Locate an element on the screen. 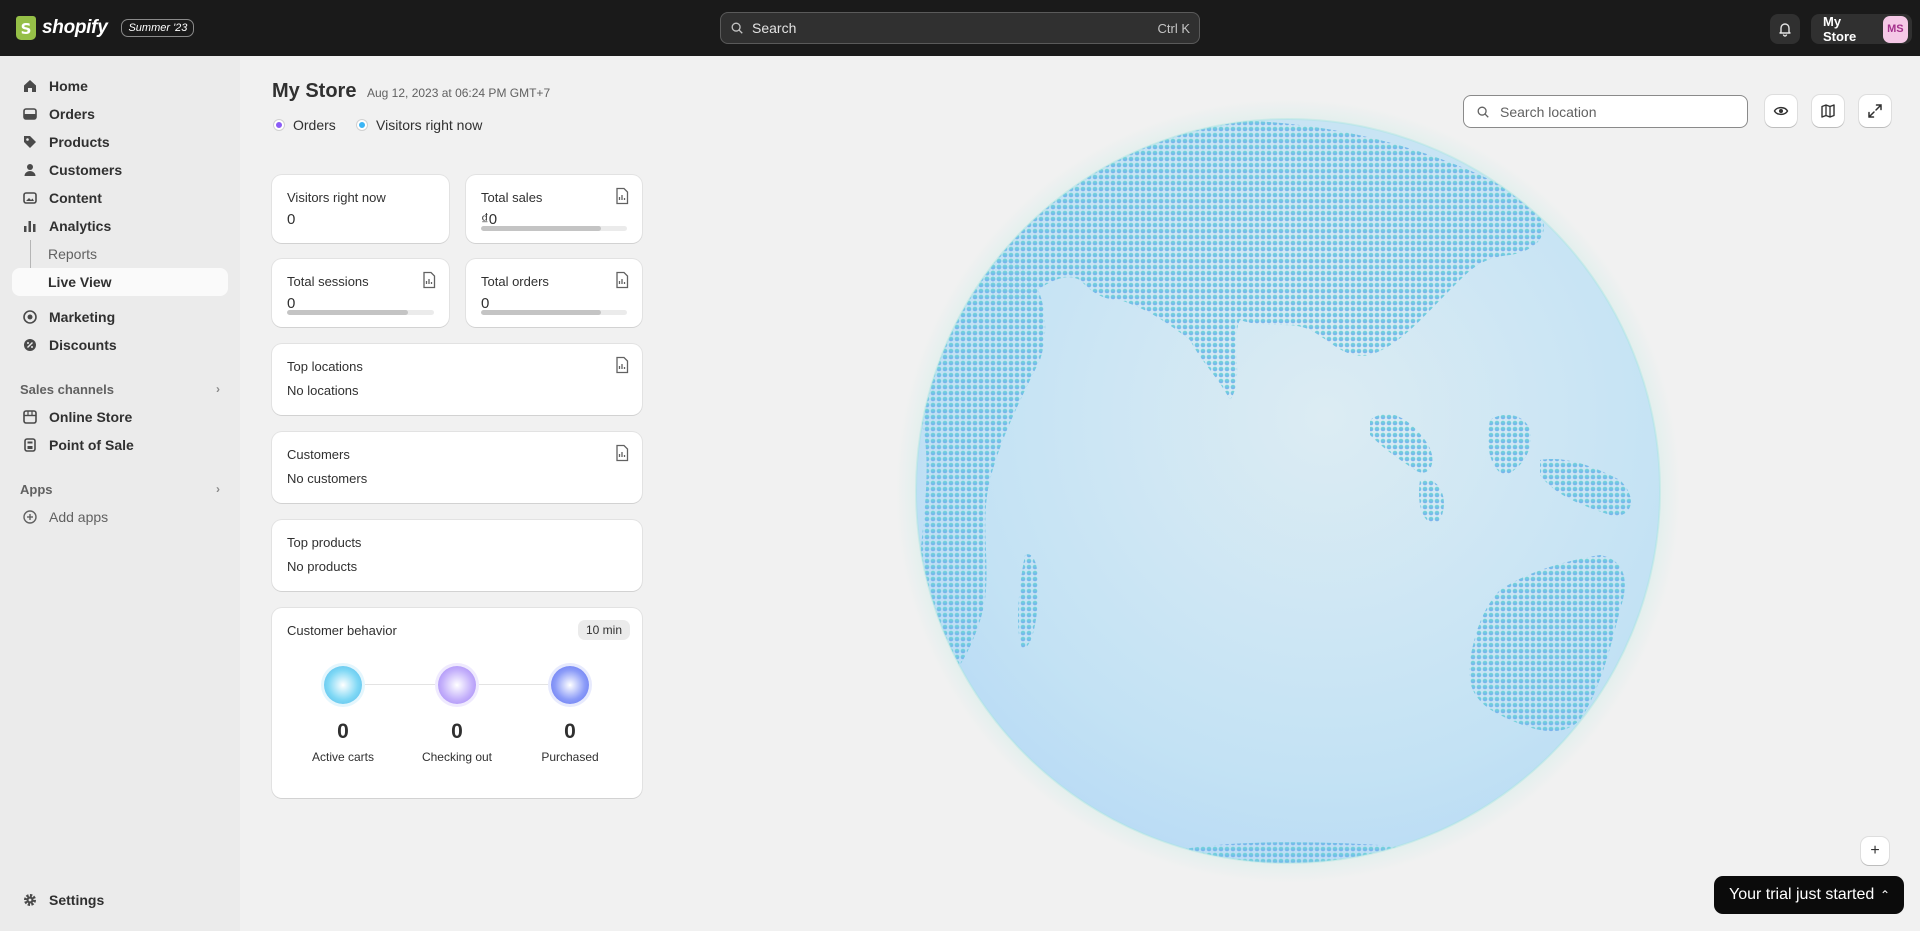  customers-card: Customers No customers is located at coordinates (457, 467).